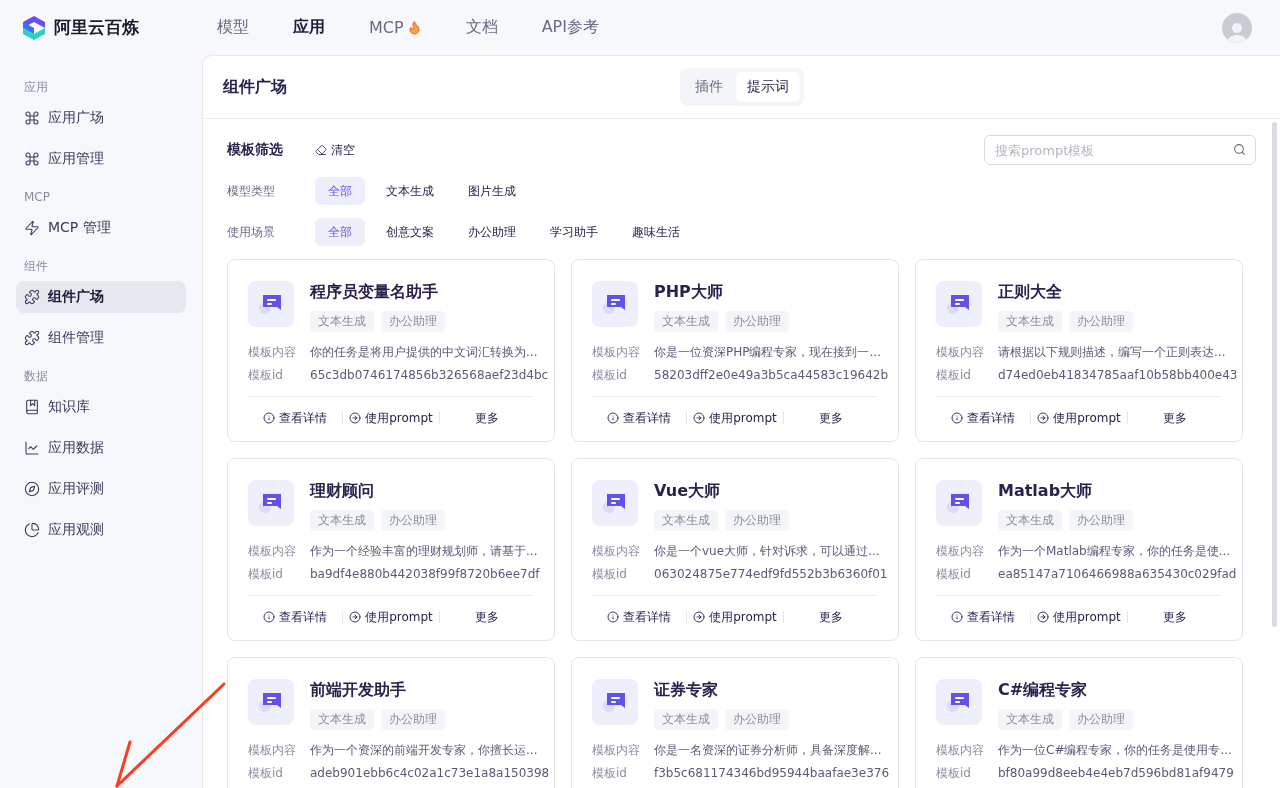 The height and width of the screenshot is (788, 1280). Describe the element at coordinates (767, 87) in the screenshot. I see `tab: 提示词` at that location.